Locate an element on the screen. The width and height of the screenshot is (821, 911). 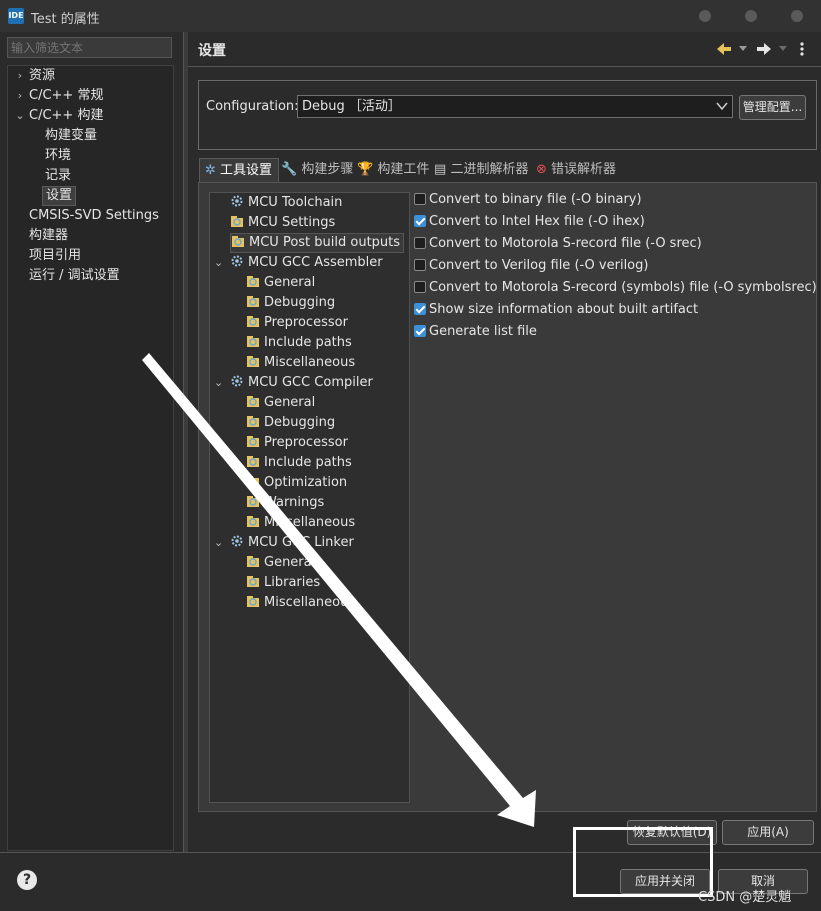
sidebar-item-environment: 环境 is located at coordinates (58, 156).